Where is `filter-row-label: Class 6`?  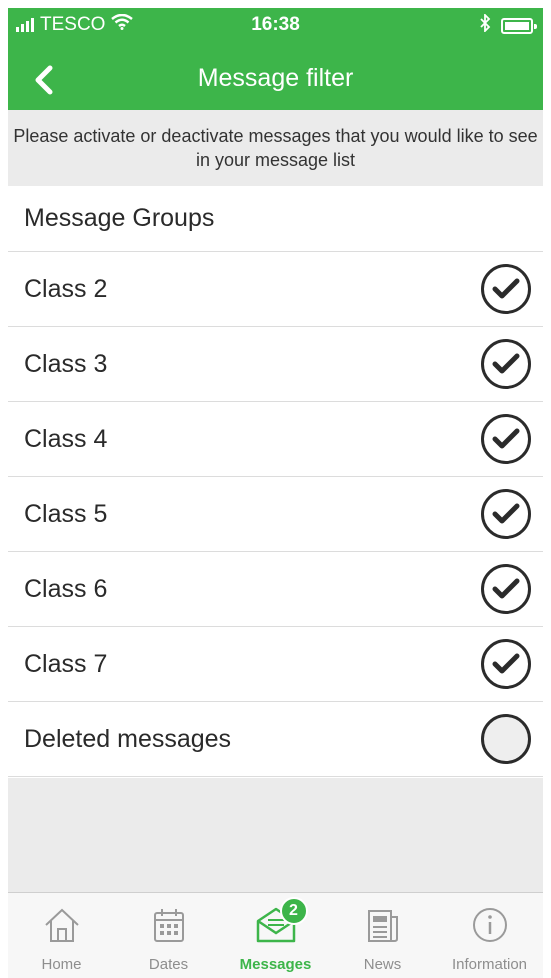 filter-row-label: Class 6 is located at coordinates (66, 588).